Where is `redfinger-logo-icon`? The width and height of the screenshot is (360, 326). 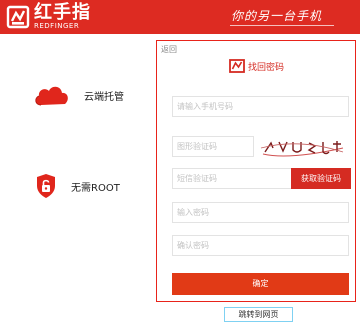 redfinger-logo-icon is located at coordinates (18, 17).